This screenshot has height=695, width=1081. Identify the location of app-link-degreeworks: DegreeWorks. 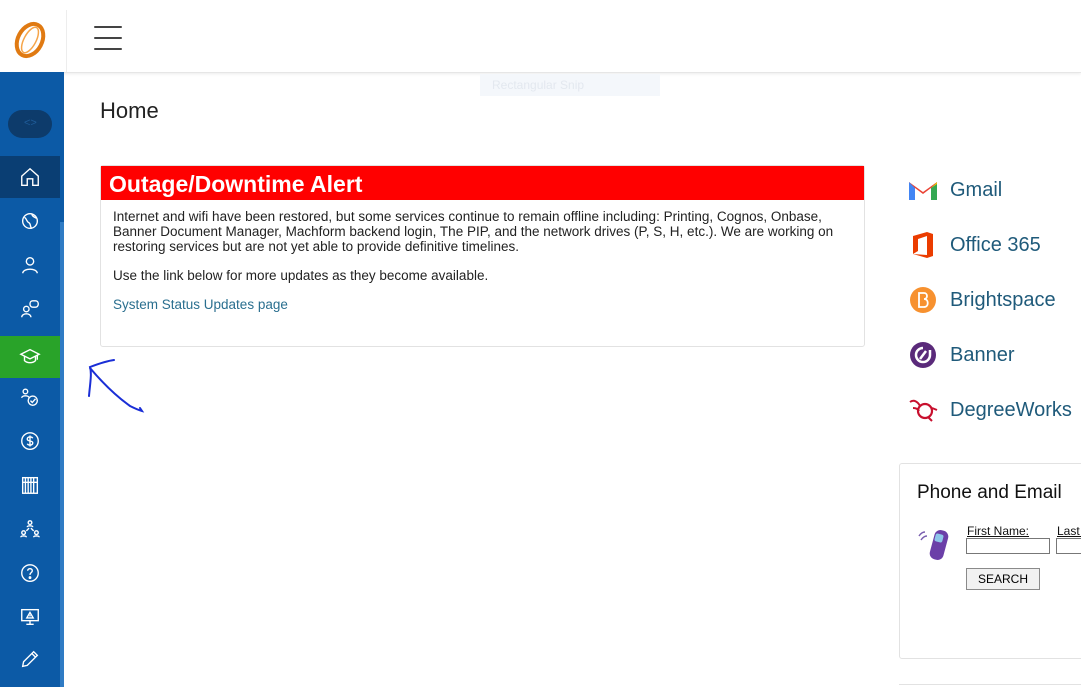
(990, 410).